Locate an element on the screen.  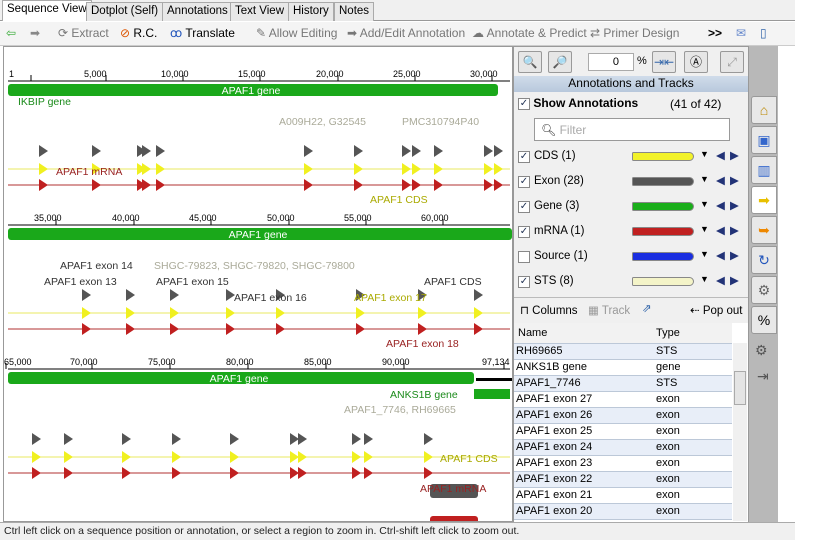
table-row: APAF1 exon 22 exon is located at coordinates (623, 479).